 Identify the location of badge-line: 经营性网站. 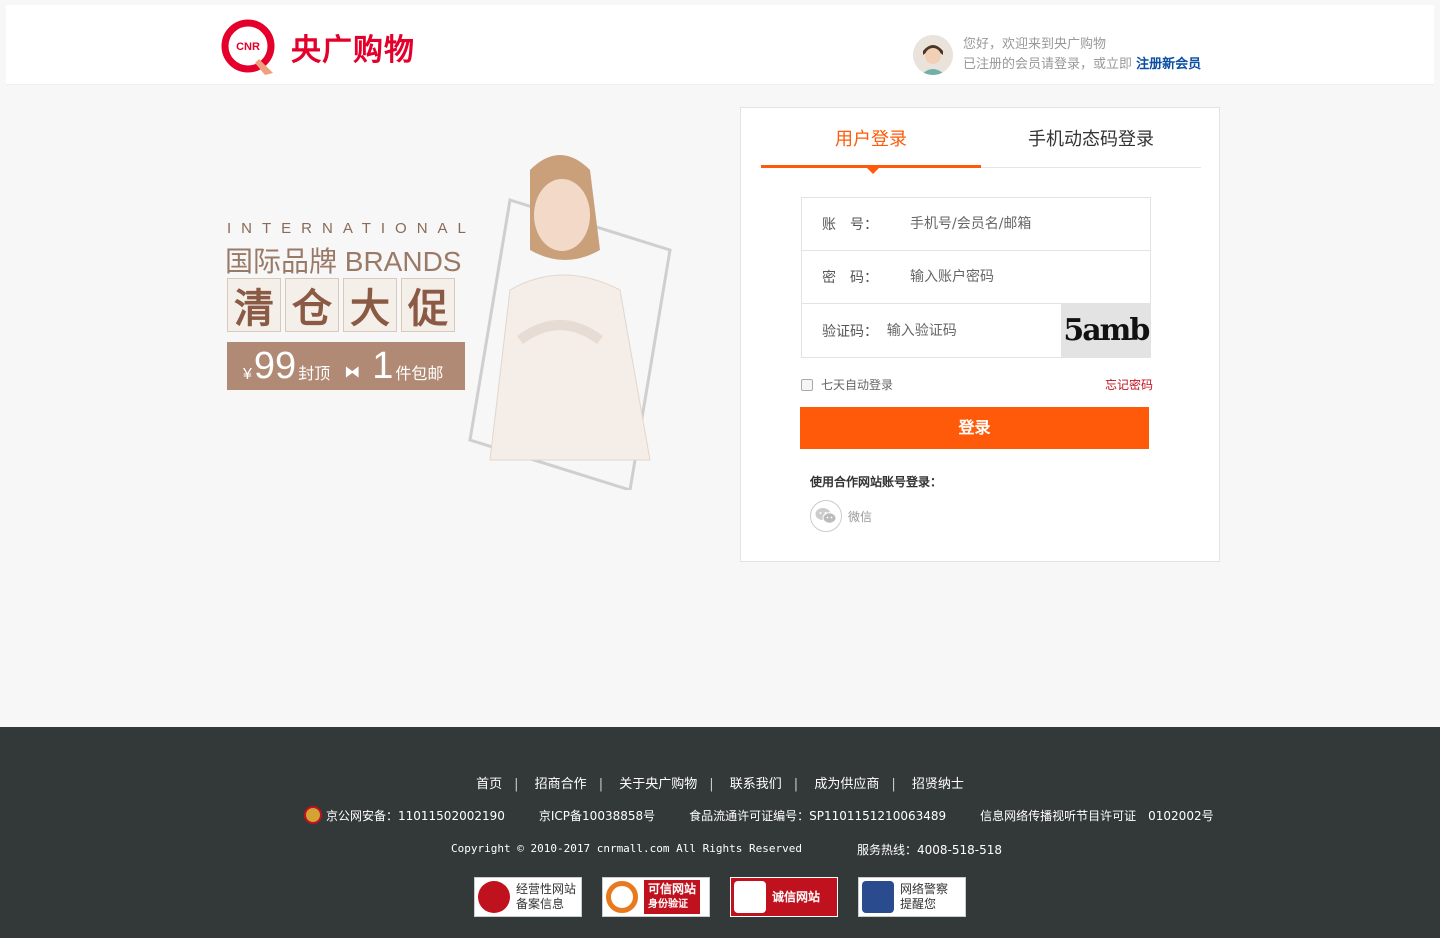
(546, 889).